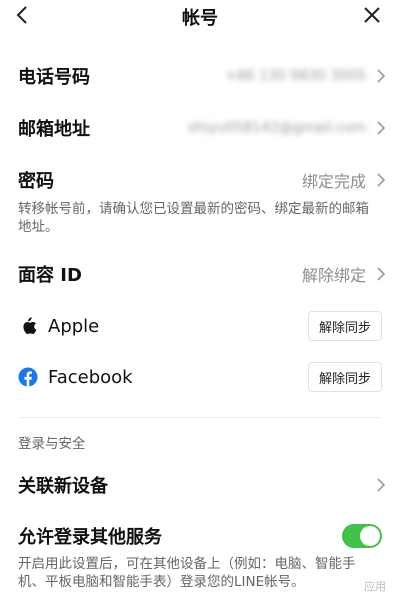  What do you see at coordinates (200, 377) in the screenshot?
I see `facebook-row: Facebook 解除同步` at bounding box center [200, 377].